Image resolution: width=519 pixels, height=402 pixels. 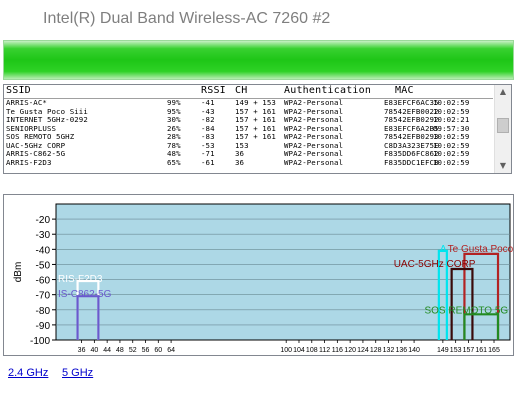 What do you see at coordinates (208, 162) in the screenshot?
I see `cell-rssi: -61` at bounding box center [208, 162].